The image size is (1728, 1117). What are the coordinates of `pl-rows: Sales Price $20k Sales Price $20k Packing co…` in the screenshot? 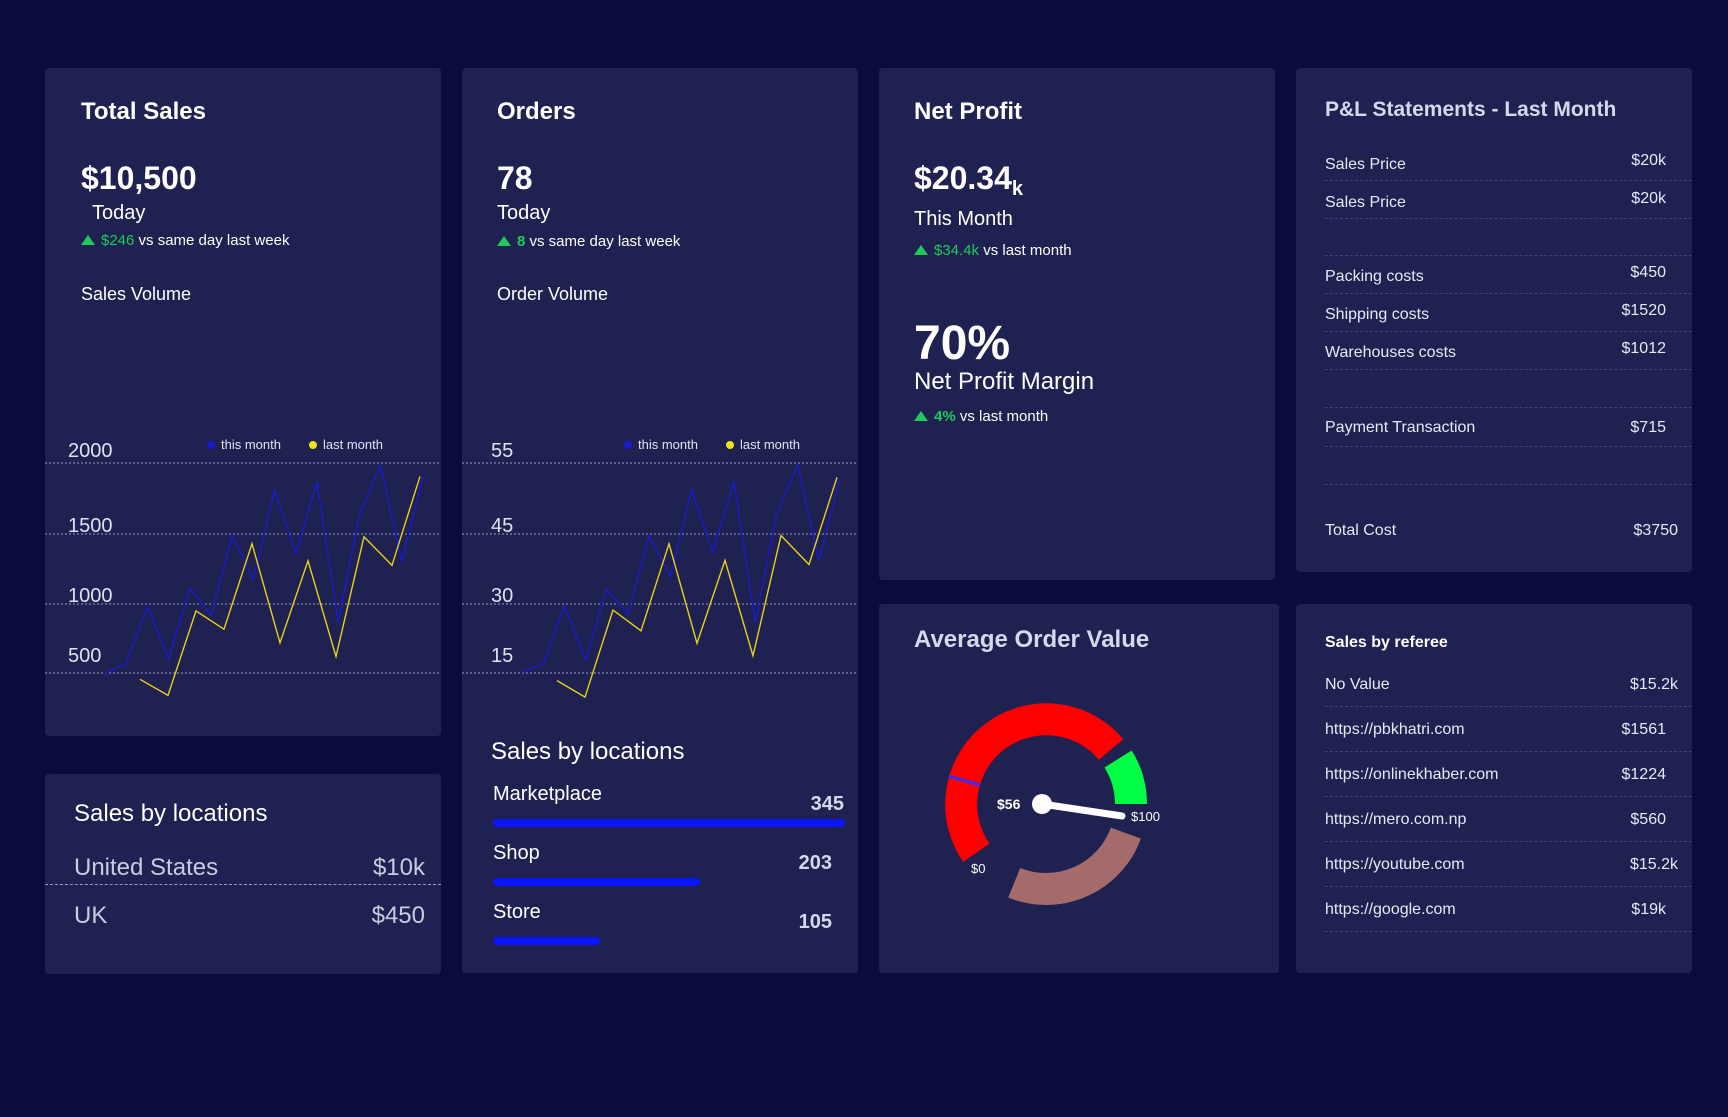 It's located at (1494, 320).